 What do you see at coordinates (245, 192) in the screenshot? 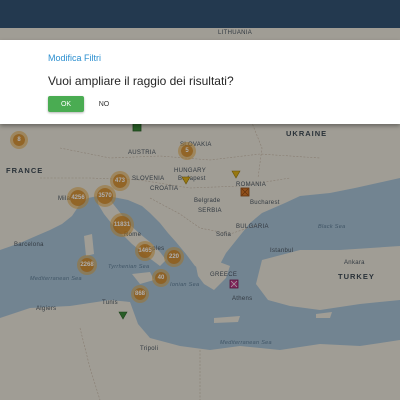
I see `orange-square-marker-icon` at bounding box center [245, 192].